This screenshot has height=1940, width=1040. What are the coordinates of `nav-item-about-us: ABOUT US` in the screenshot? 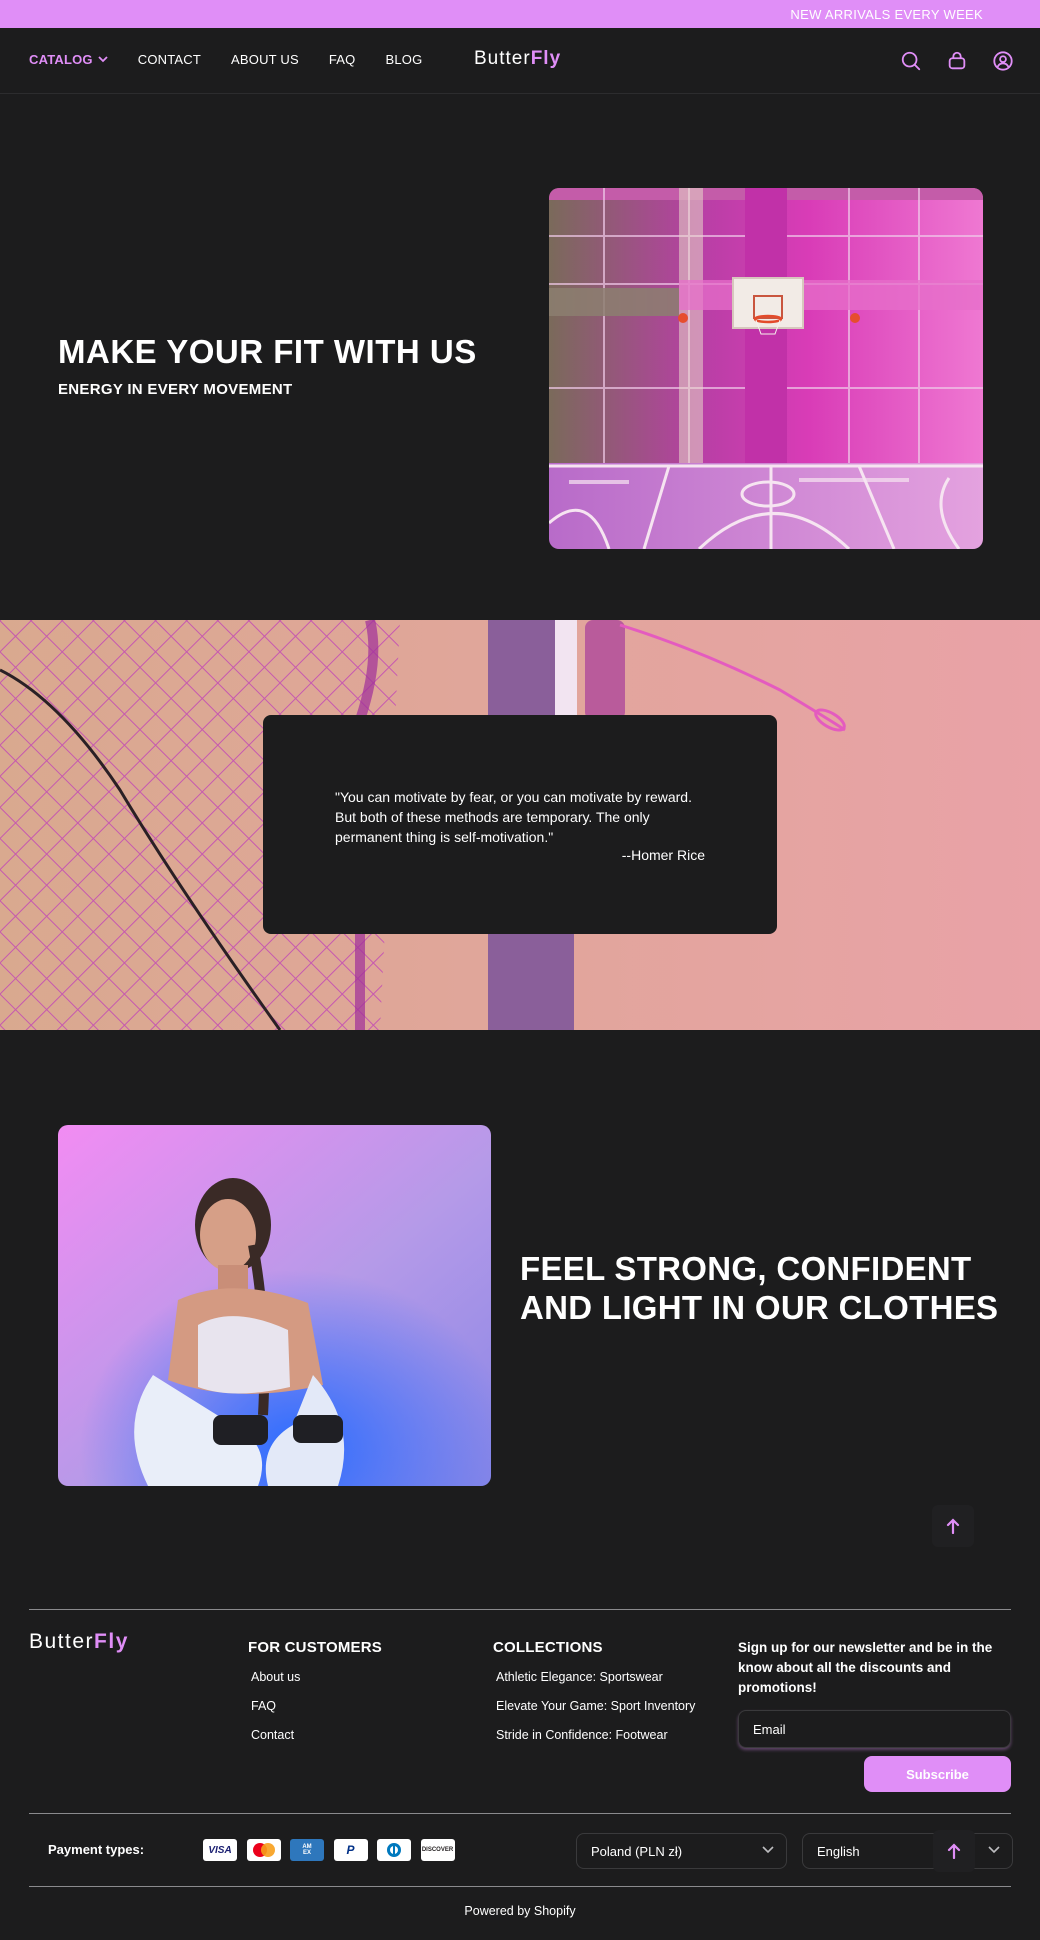 It's located at (265, 59).